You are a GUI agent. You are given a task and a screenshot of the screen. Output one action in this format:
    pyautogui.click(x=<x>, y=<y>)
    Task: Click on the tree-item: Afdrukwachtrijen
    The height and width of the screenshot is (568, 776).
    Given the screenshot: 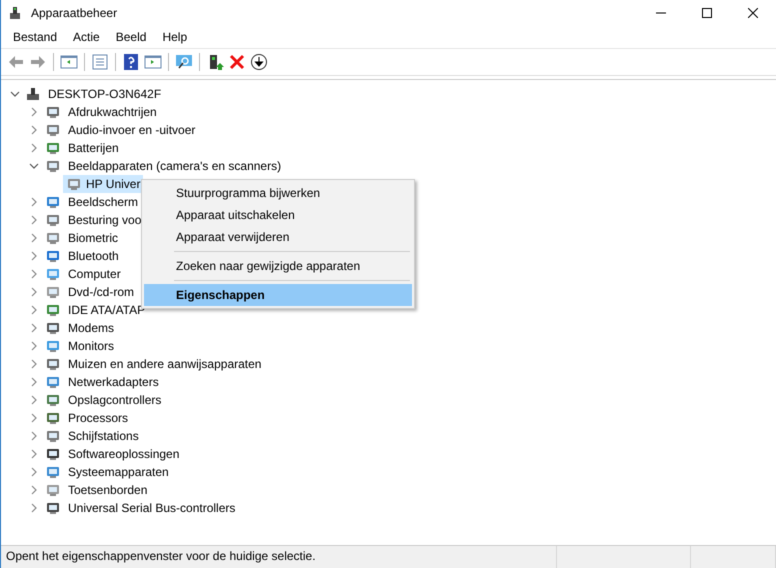 What is the action you would take?
    pyautogui.click(x=112, y=112)
    